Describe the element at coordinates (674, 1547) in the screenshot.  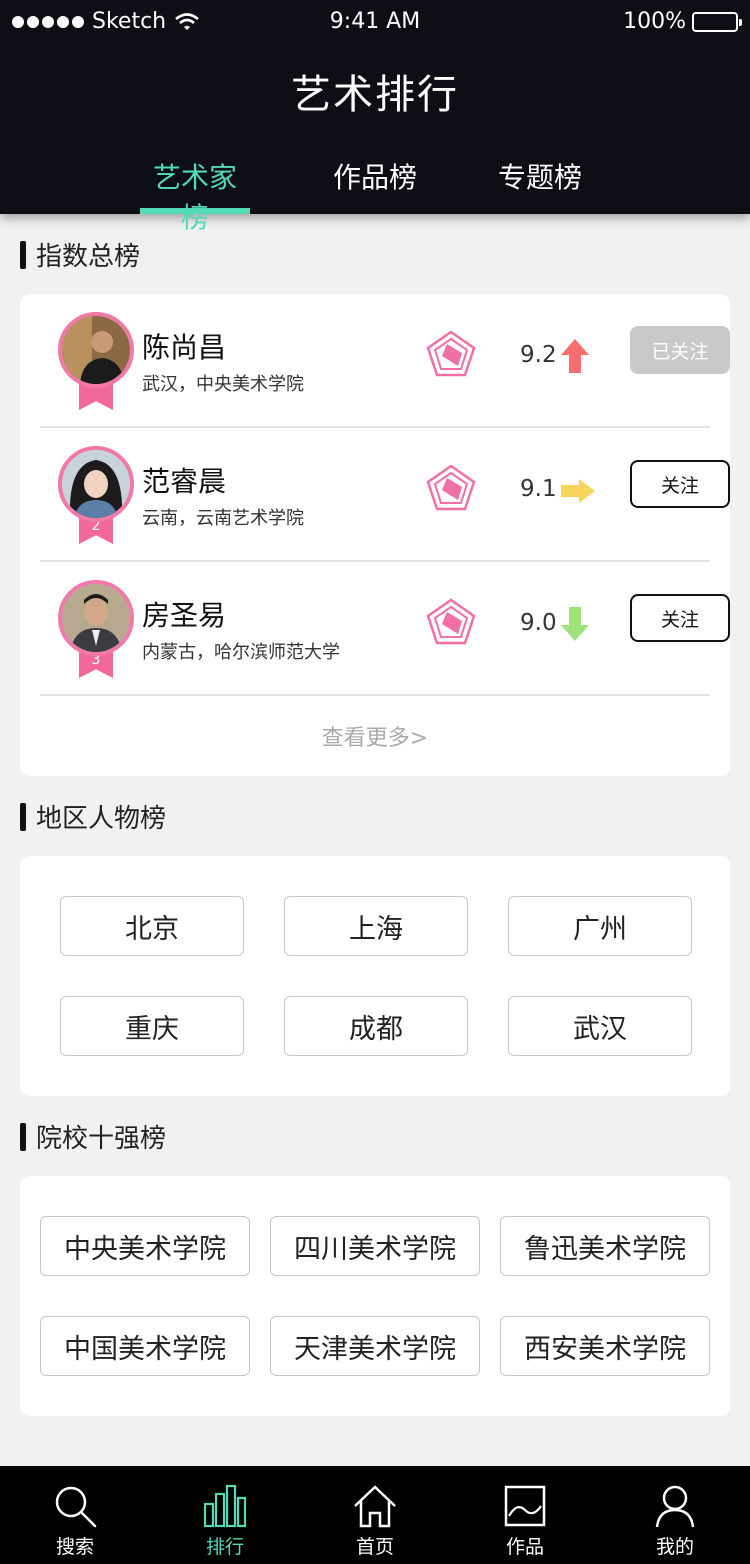
I see `nav-label: 我的` at that location.